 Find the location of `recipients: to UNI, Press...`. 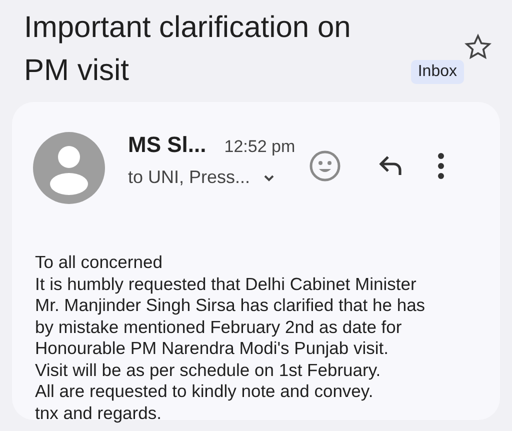

recipients: to UNI, Press... is located at coordinates (189, 177).